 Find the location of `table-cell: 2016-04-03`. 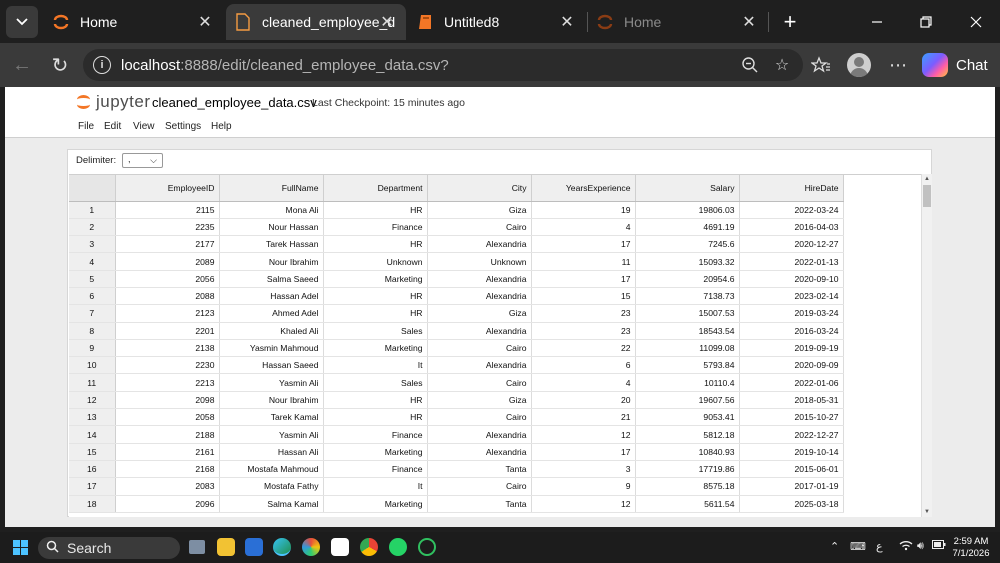

table-cell: 2016-04-03 is located at coordinates (791, 227).